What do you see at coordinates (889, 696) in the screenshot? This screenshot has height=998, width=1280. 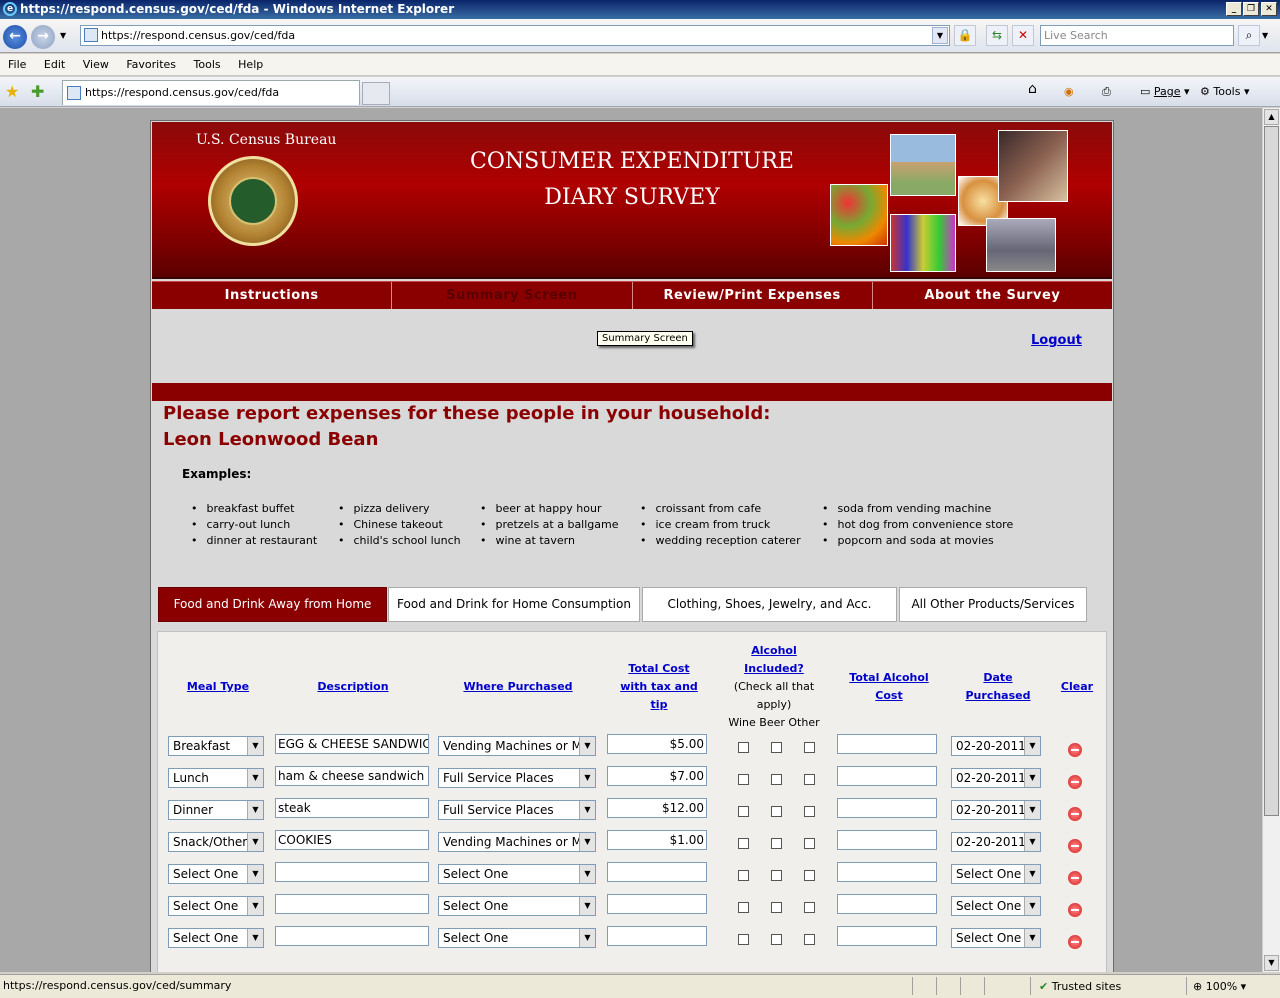 I see `col-alcohol-cost-2: Cost` at bounding box center [889, 696].